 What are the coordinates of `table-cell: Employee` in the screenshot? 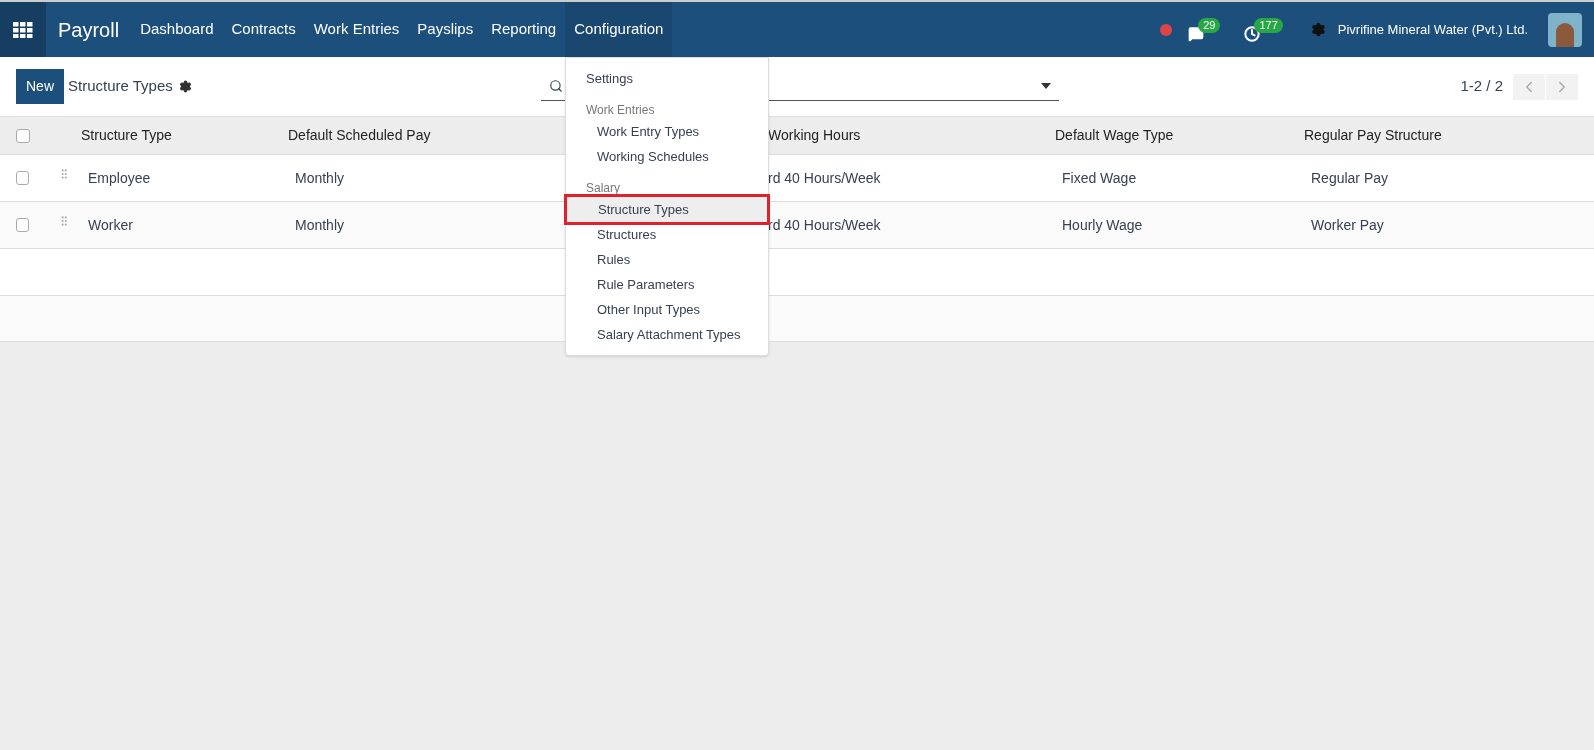 It's located at (119, 177).